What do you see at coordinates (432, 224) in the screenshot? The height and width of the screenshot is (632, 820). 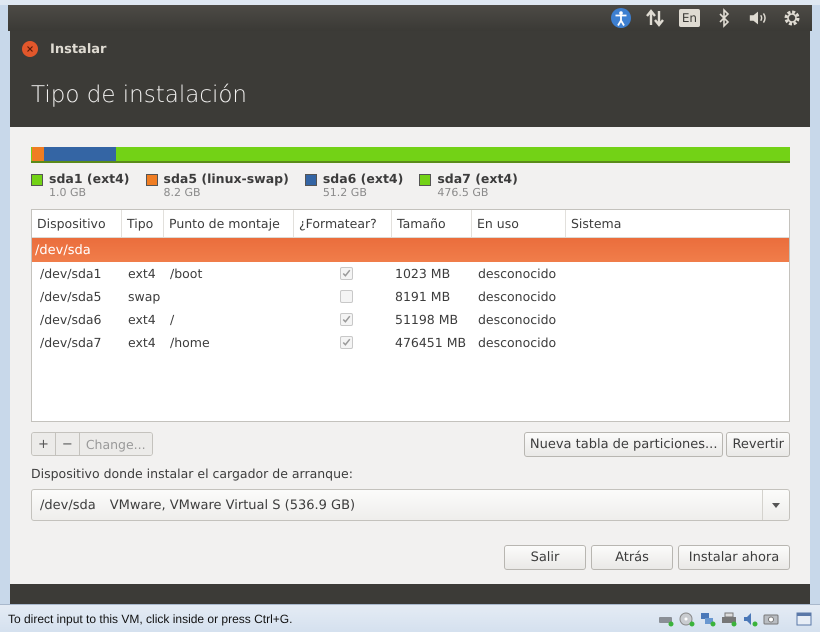 I see `column-header: Tamaño` at bounding box center [432, 224].